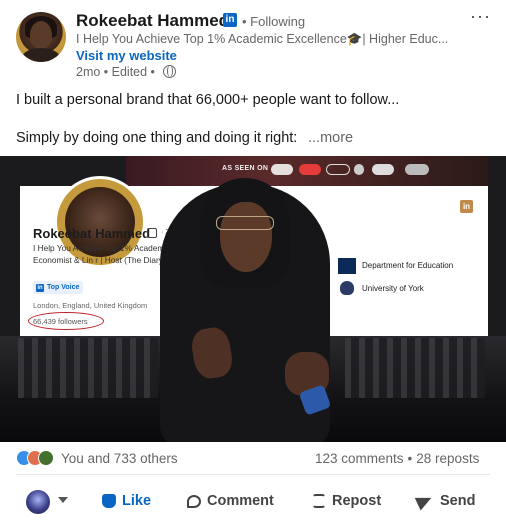 The width and height of the screenshot is (506, 531). Describe the element at coordinates (357, 501) in the screenshot. I see `repost-label: Repost` at that location.